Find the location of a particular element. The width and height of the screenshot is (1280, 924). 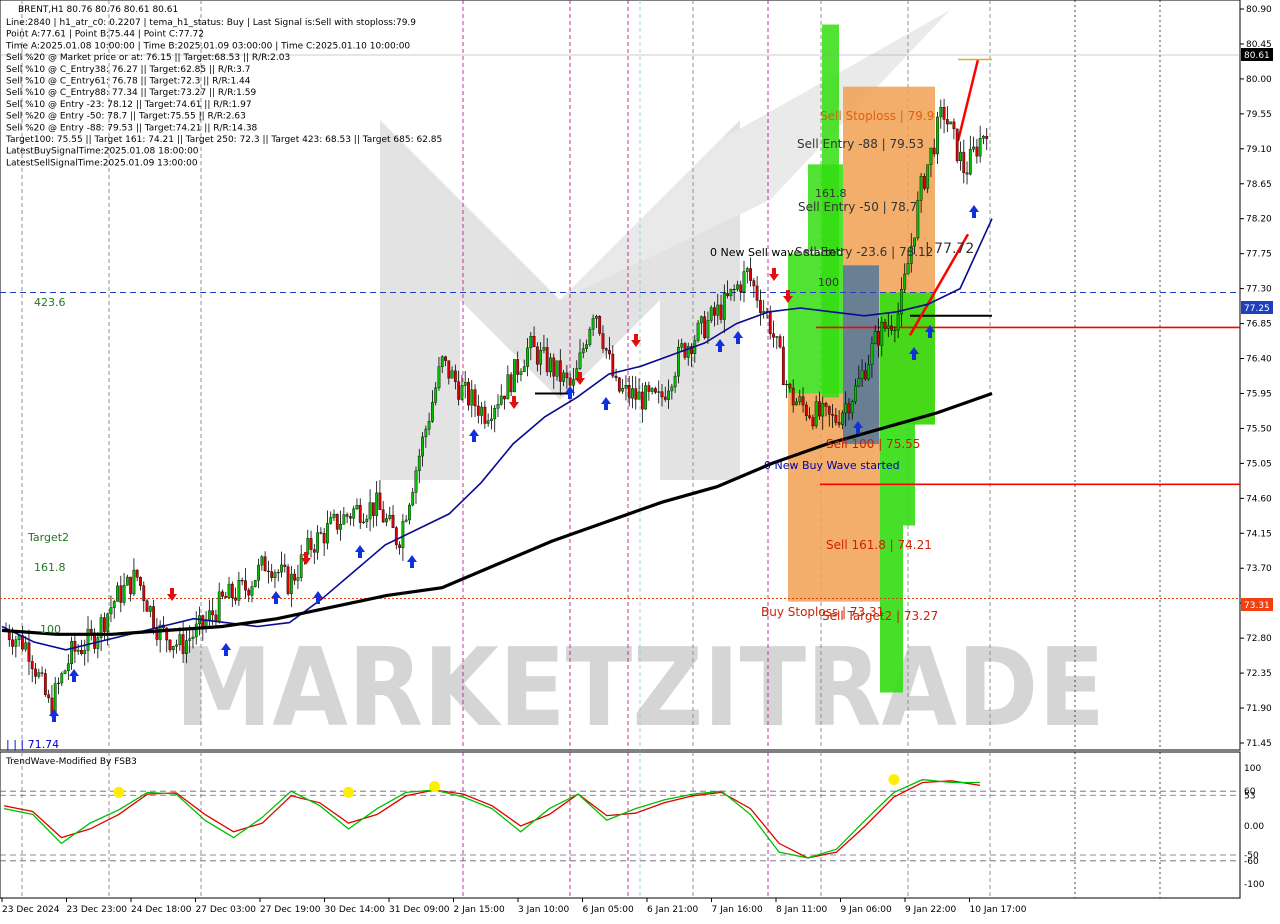

price-tick-label: 75.95 is located at coordinates (1259, 394).